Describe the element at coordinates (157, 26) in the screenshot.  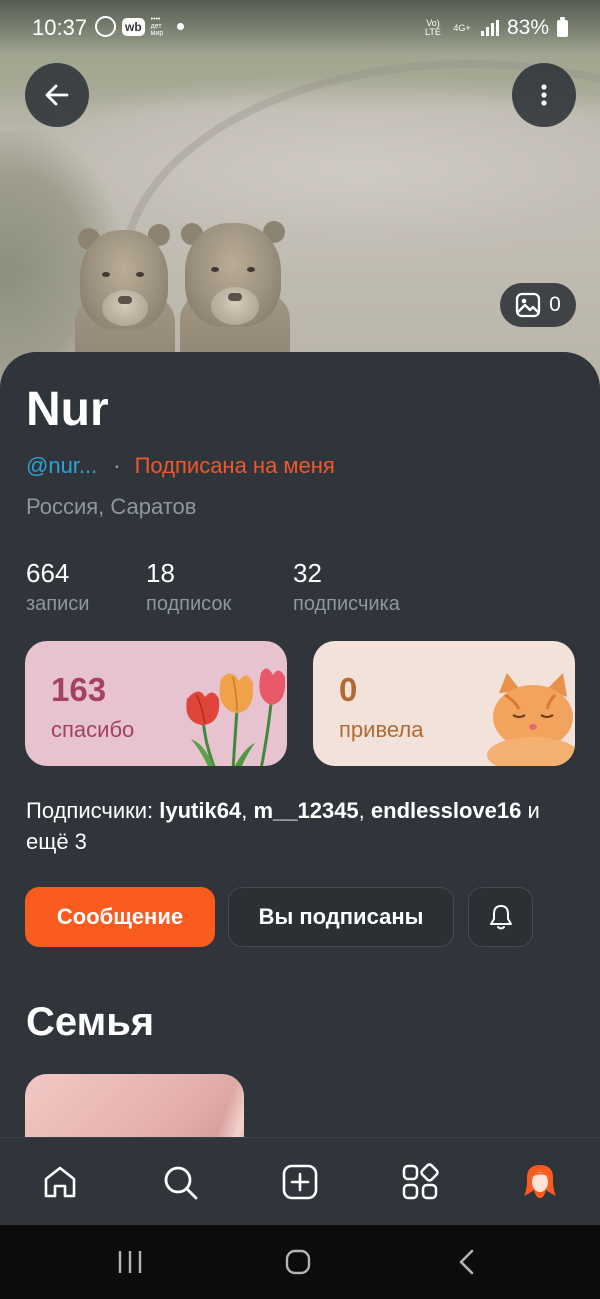
I see `detmir-app-icon: •••• дет мир` at that location.